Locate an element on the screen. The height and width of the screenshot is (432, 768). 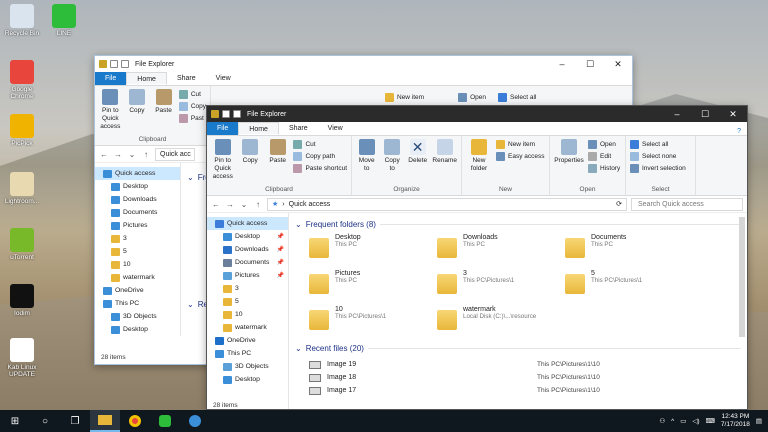
notification-icon: ▤ is located at coordinates (759, 421).